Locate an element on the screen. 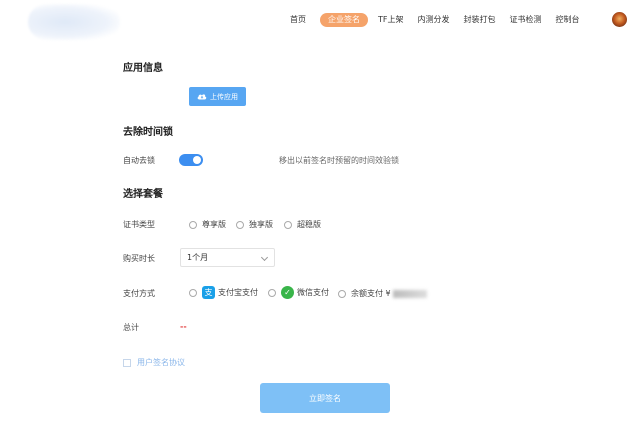  nav-enterprise-sign: 企业签名 is located at coordinates (344, 20).